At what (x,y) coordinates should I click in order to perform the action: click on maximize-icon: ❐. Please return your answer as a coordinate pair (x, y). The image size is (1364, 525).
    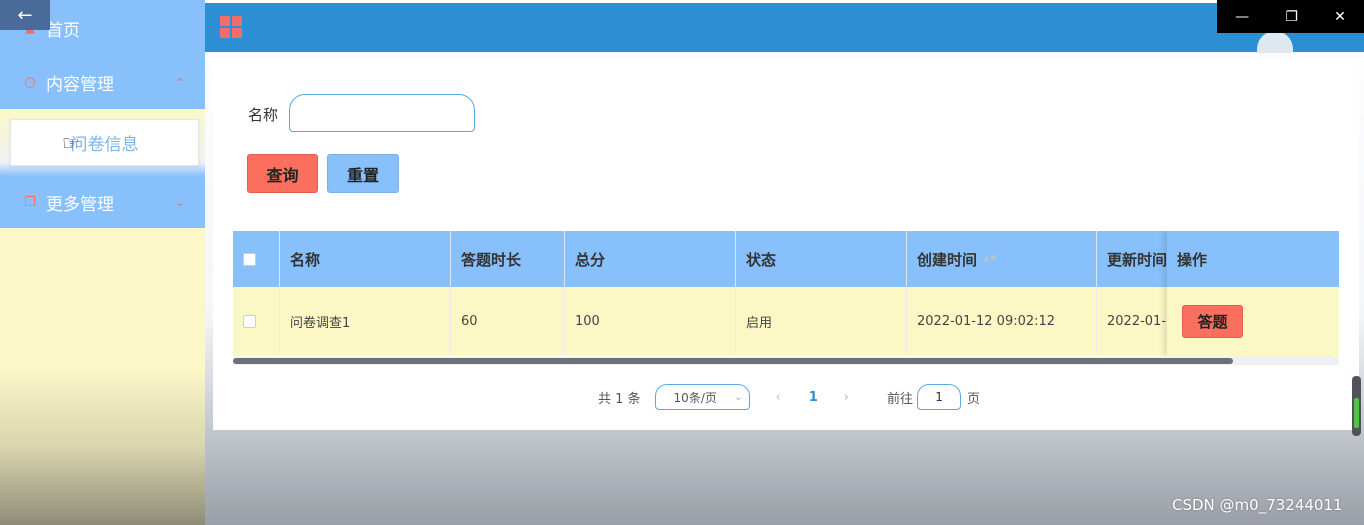
    Looking at the image, I should click on (1291, 17).